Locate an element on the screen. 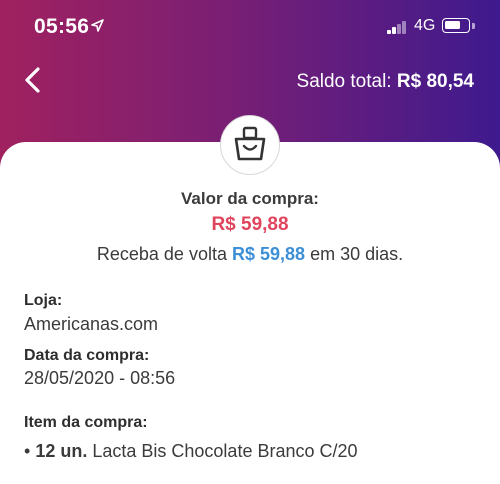 The width and height of the screenshot is (500, 484). network-type: 4G is located at coordinates (425, 25).